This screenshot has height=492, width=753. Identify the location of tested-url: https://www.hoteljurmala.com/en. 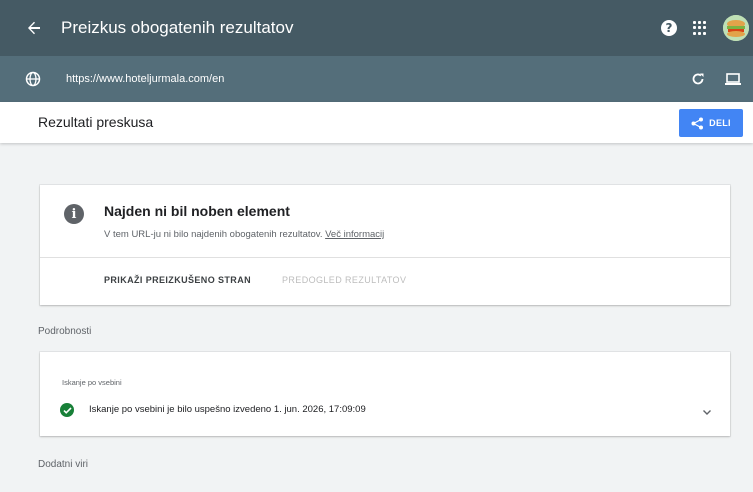
(145, 79).